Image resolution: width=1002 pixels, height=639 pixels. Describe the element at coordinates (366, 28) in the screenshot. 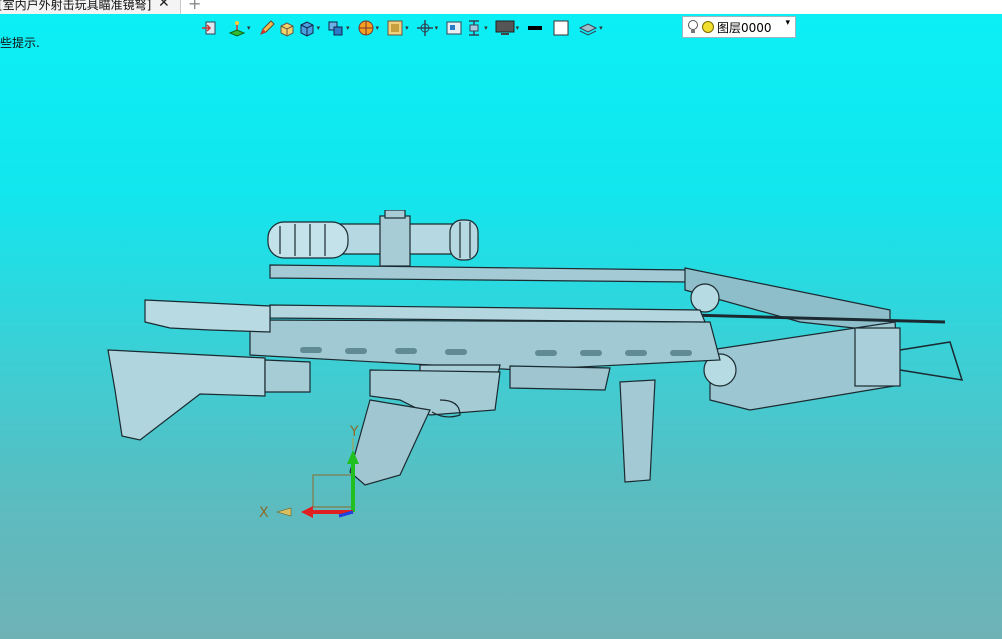

I see `sphere-section-icon` at that location.